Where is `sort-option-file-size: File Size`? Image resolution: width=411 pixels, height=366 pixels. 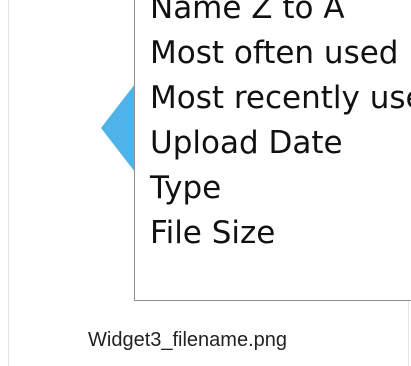 sort-option-file-size: File Size is located at coordinates (280, 233).